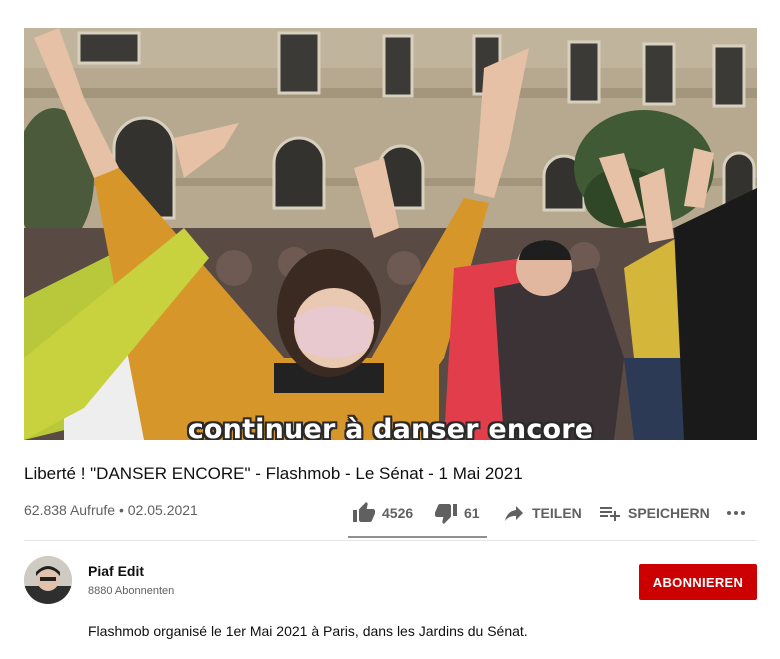 The width and height of the screenshot is (780, 659). I want to click on thumbs-up-icon, so click(364, 513).